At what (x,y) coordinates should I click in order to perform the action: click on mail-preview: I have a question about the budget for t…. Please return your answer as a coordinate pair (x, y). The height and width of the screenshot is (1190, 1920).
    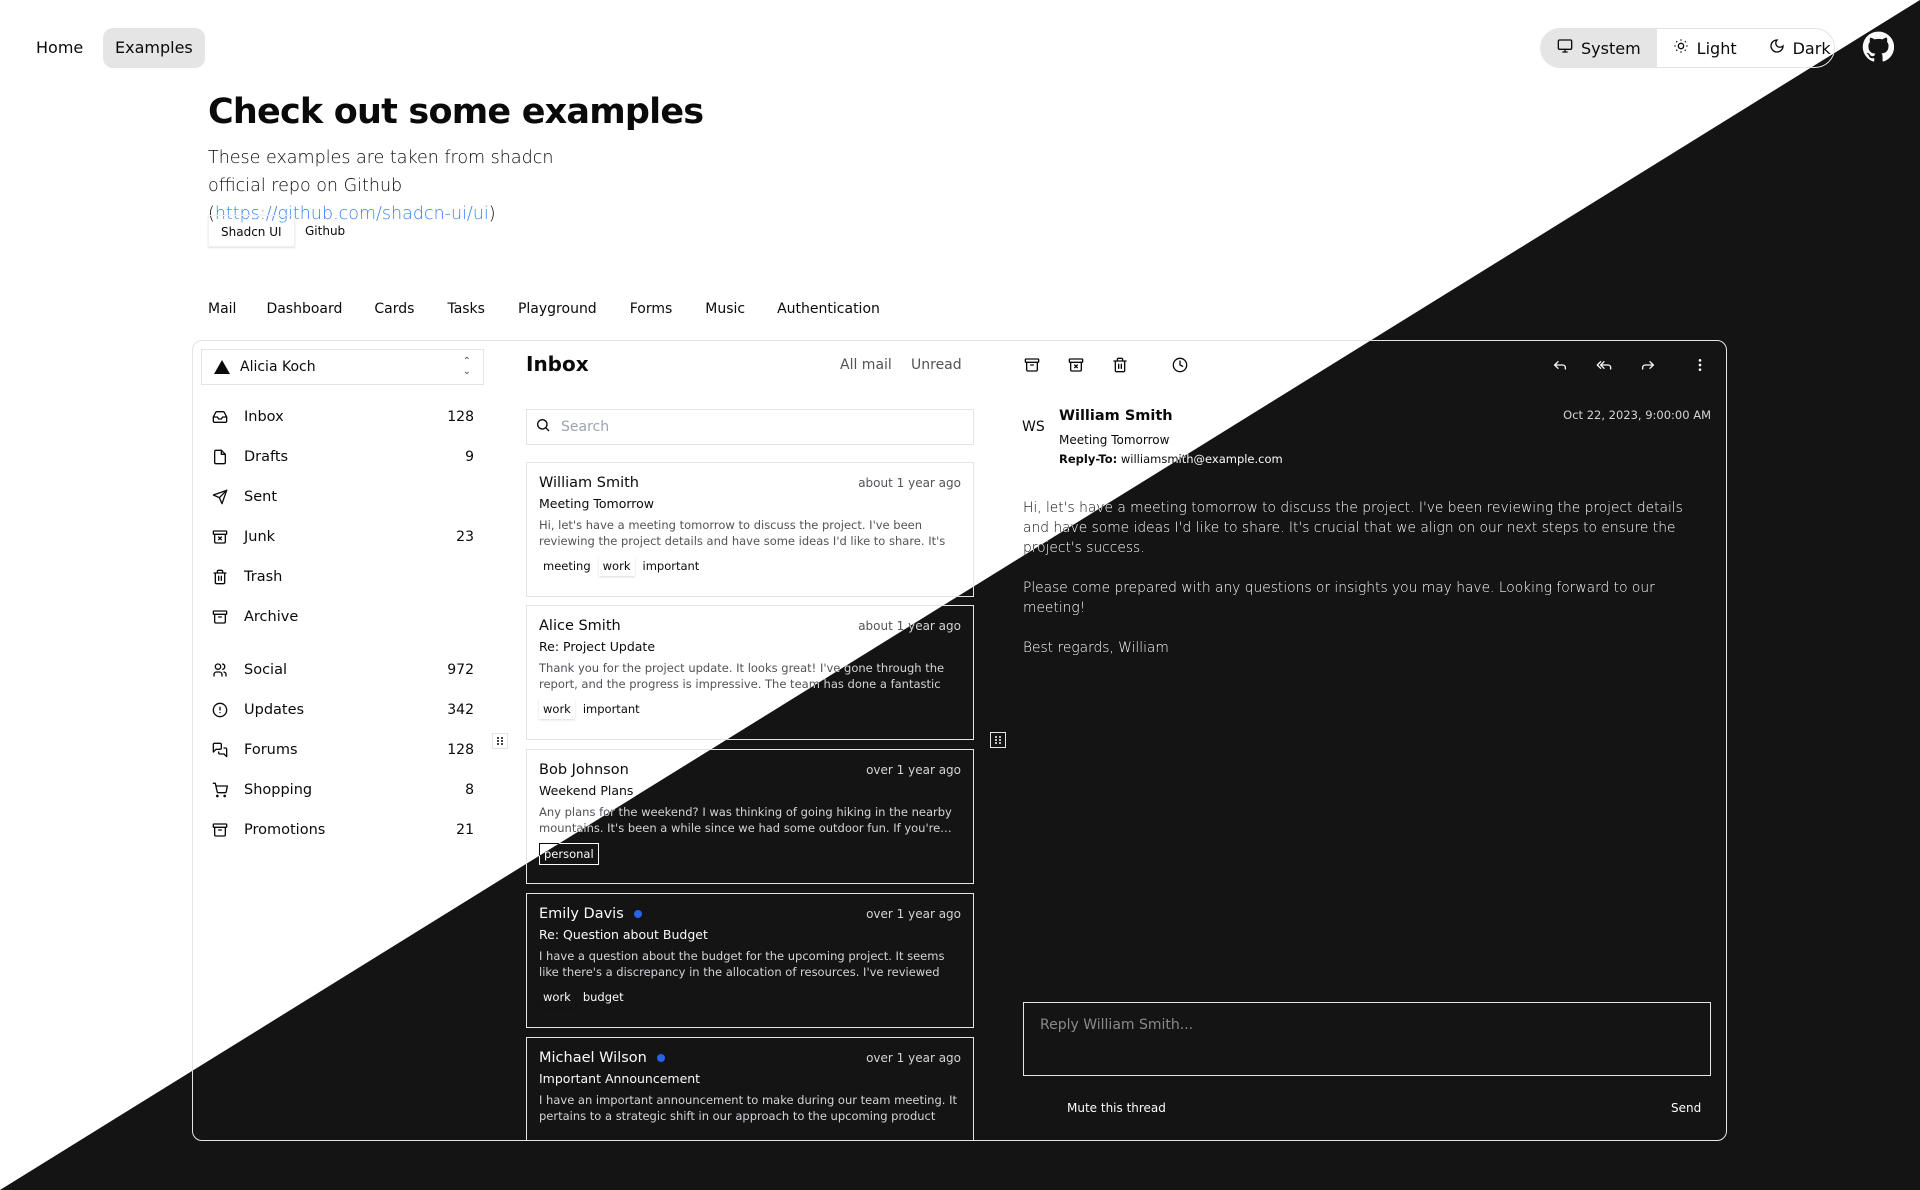
    Looking at the image, I should click on (742, 964).